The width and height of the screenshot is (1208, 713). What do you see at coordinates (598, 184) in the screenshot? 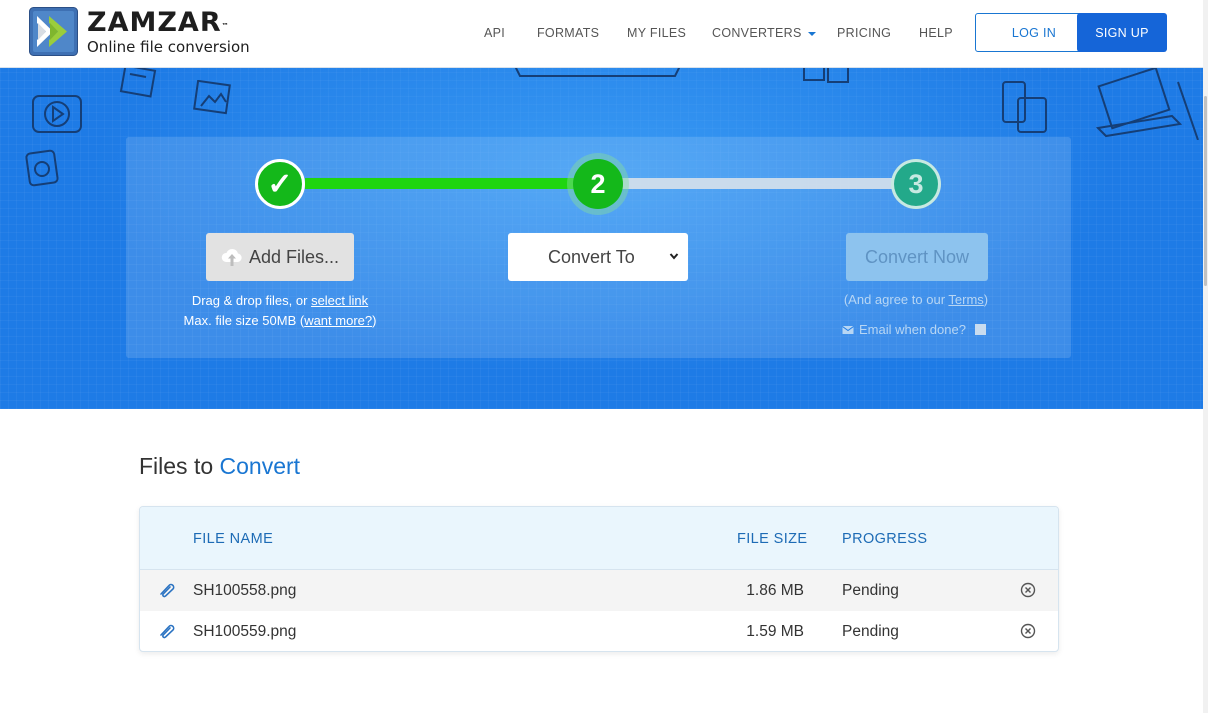
I see `step-2-indicator: 2` at bounding box center [598, 184].